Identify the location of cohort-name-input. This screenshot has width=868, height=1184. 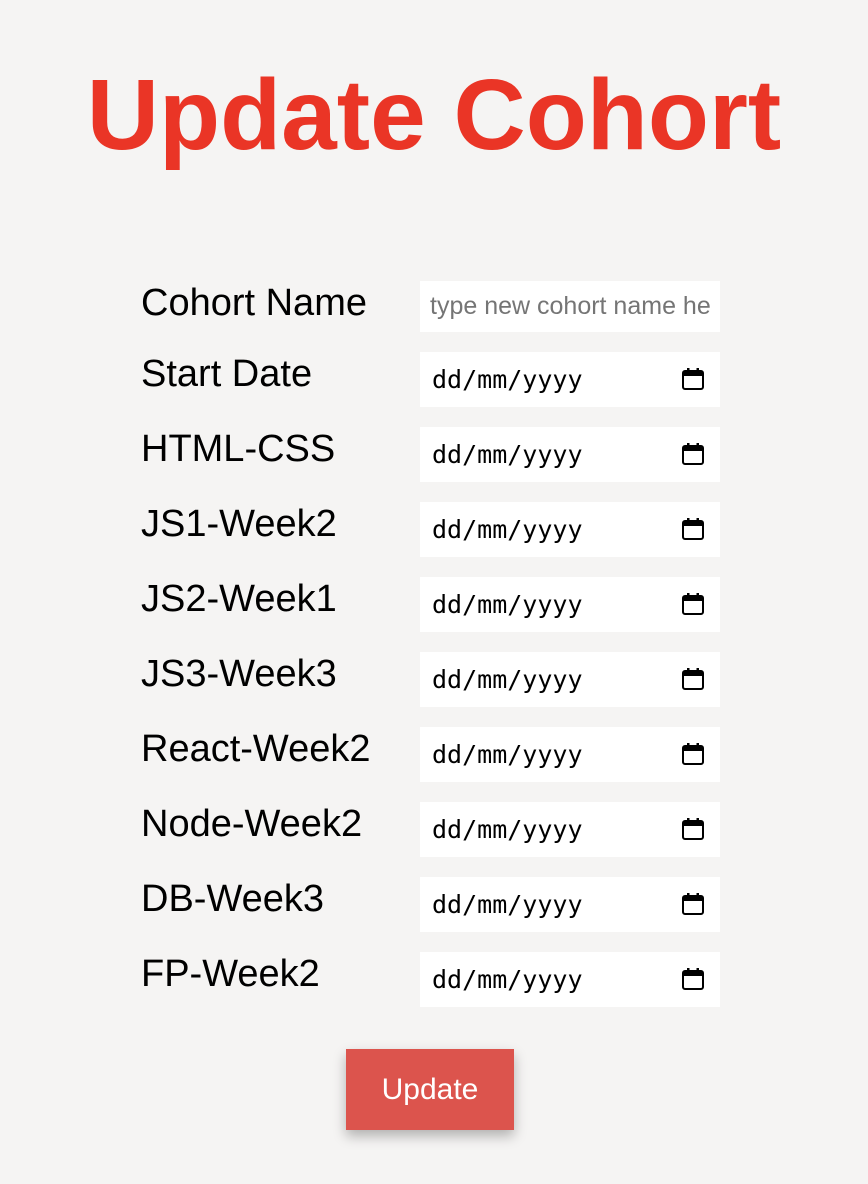
(570, 306).